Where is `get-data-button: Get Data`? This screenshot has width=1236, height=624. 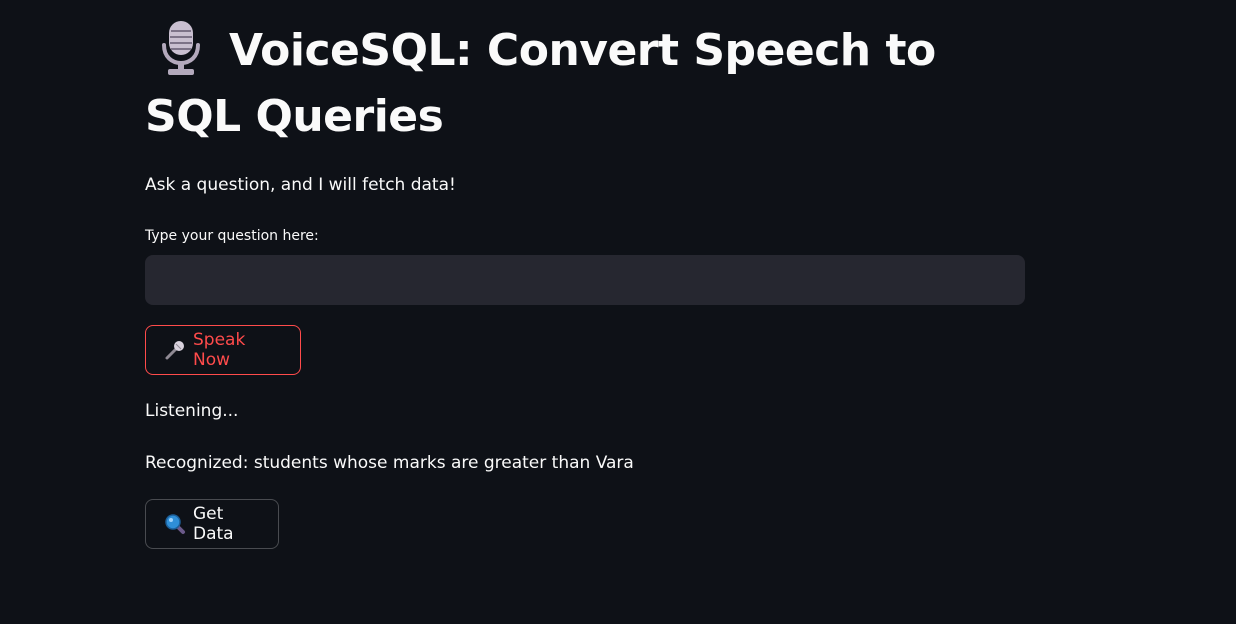 get-data-button: Get Data is located at coordinates (212, 524).